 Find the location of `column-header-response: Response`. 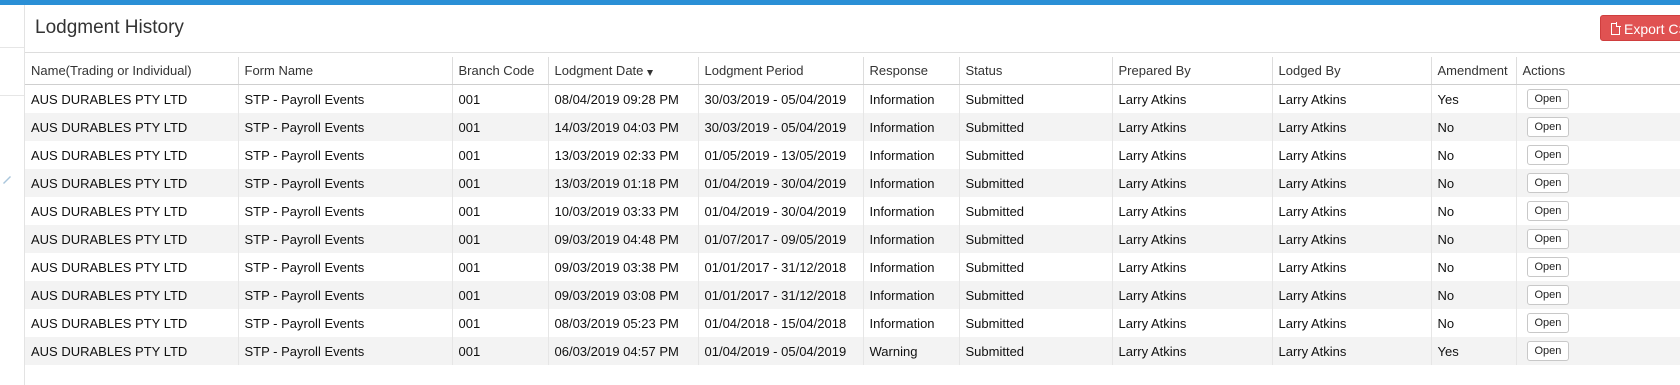

column-header-response: Response is located at coordinates (911, 71).